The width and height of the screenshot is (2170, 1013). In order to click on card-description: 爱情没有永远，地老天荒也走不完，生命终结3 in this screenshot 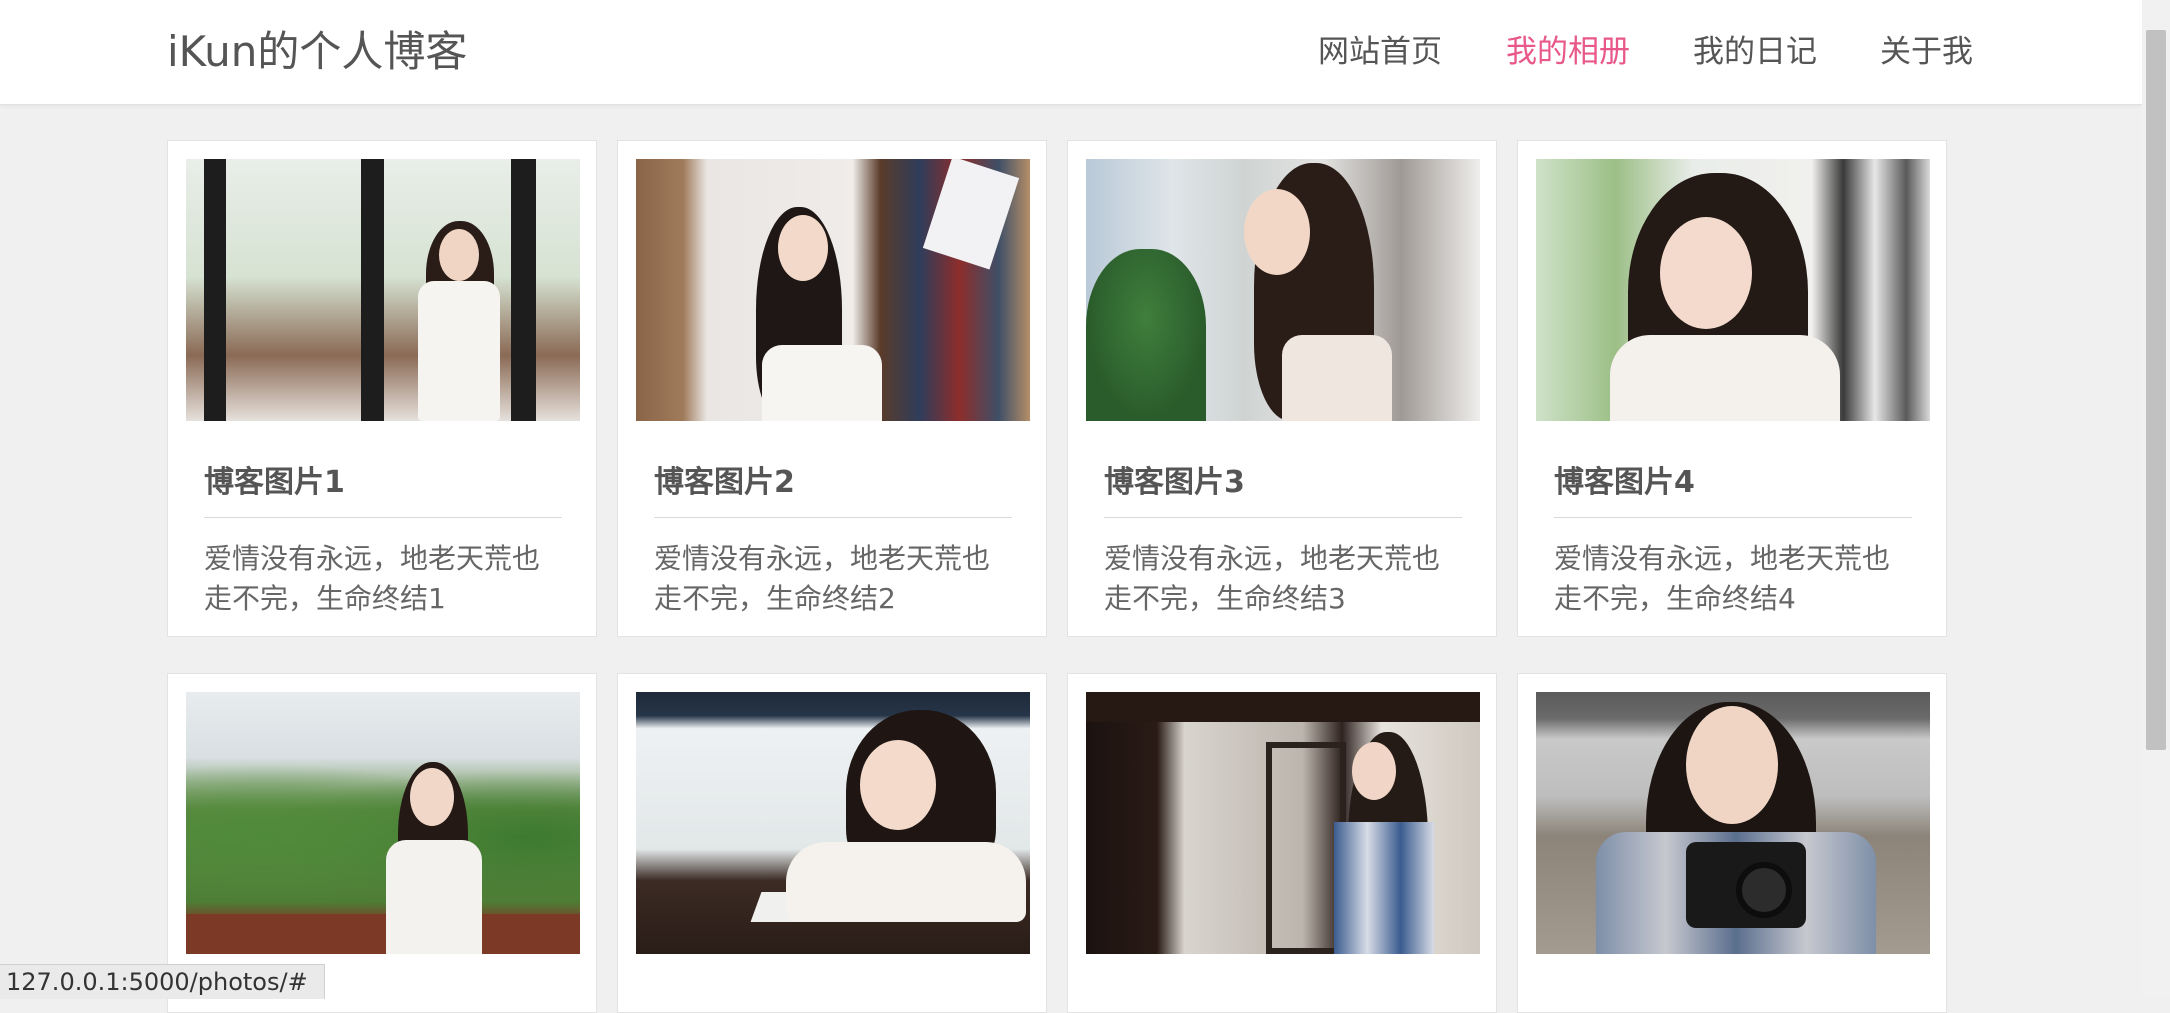, I will do `click(1272, 578)`.